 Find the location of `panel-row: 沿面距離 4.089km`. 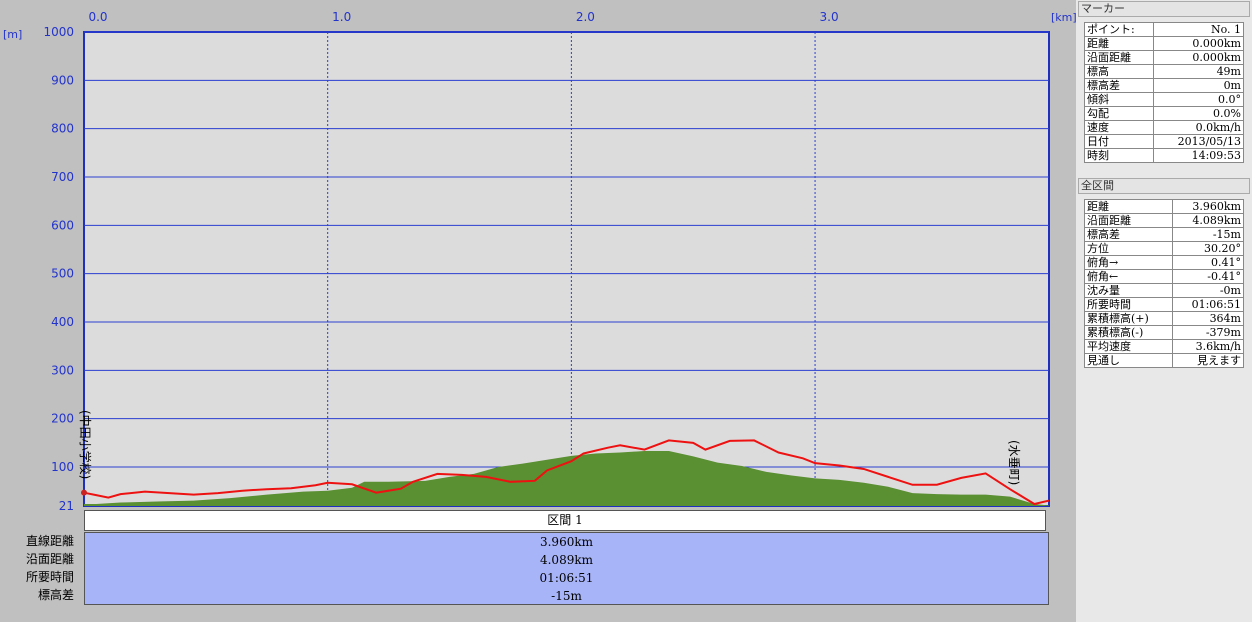

panel-row: 沿面距離 4.089km is located at coordinates (1164, 220).